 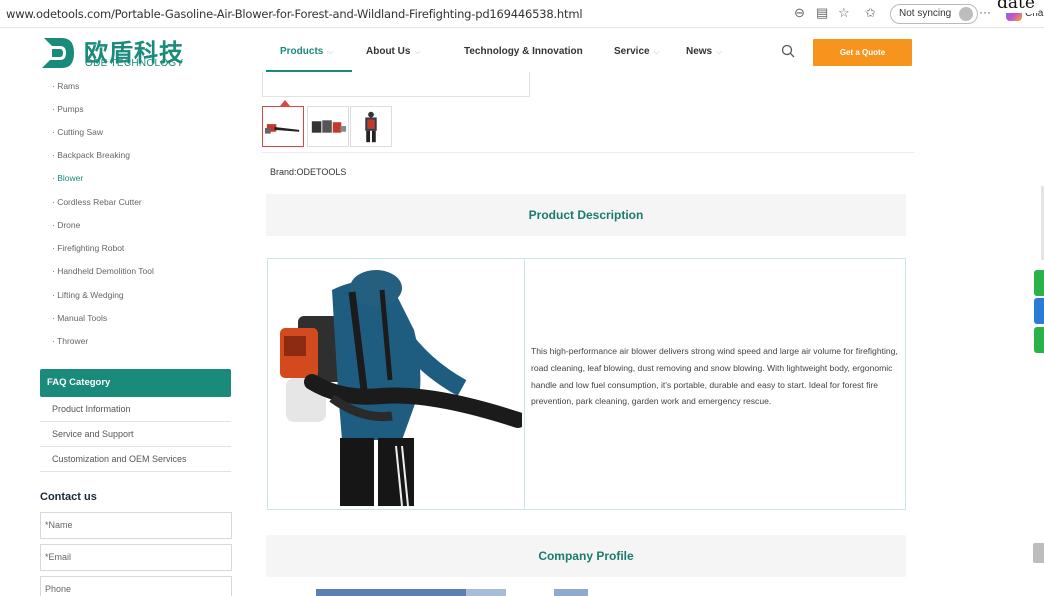 I want to click on sidebar-category-item: · Drone, so click(x=66, y=225).